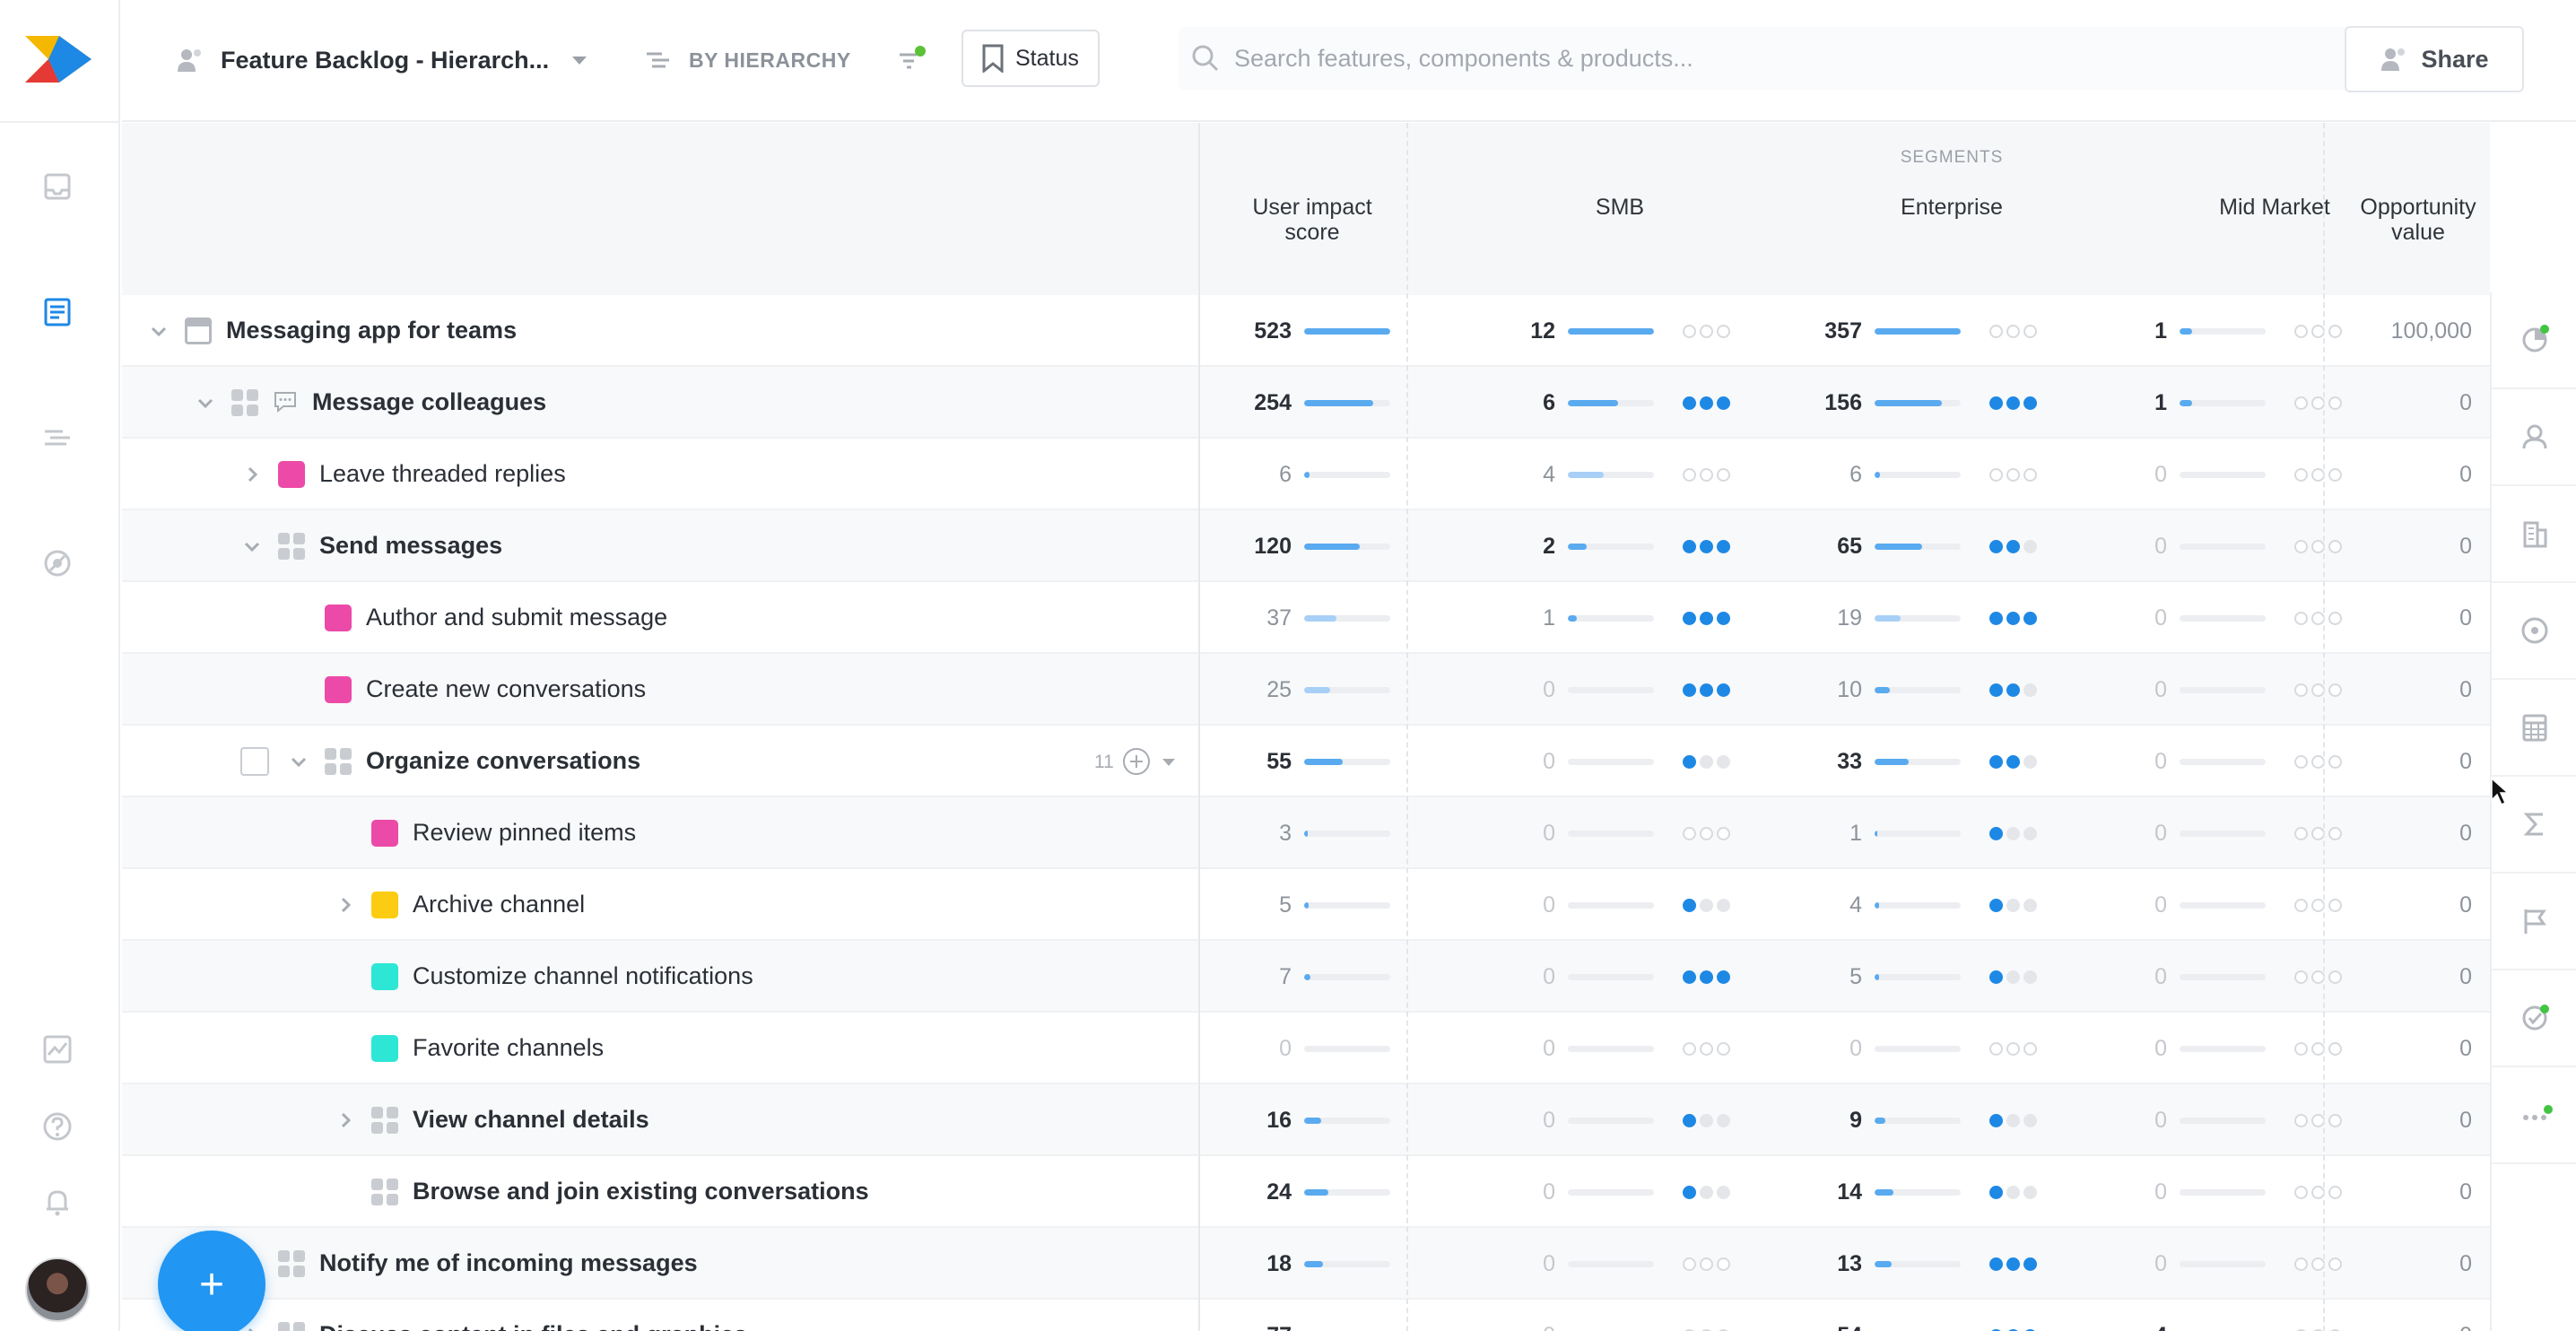 The image size is (2576, 1331). I want to click on impact-cell: 77, so click(1312, 1315).